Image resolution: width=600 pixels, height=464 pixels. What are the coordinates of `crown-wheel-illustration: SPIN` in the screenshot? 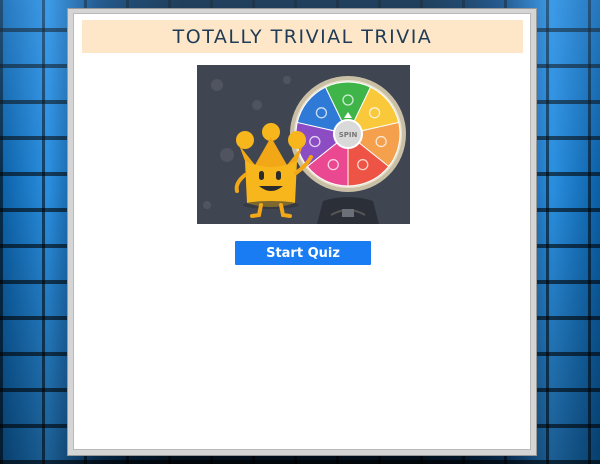 It's located at (303, 144).